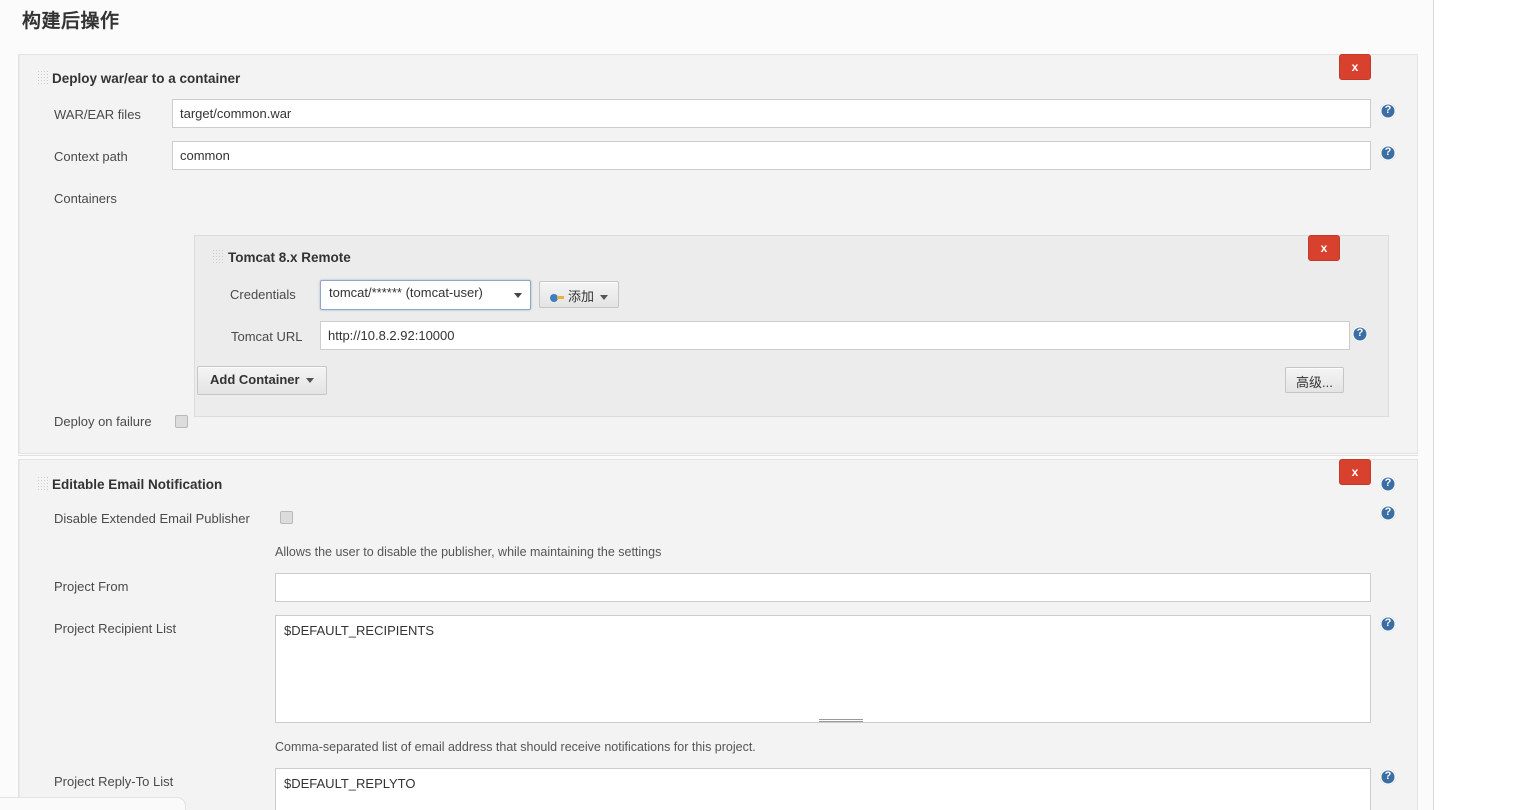  Describe the element at coordinates (181, 421) in the screenshot. I see `deploy-on-failure-checkbox` at that location.